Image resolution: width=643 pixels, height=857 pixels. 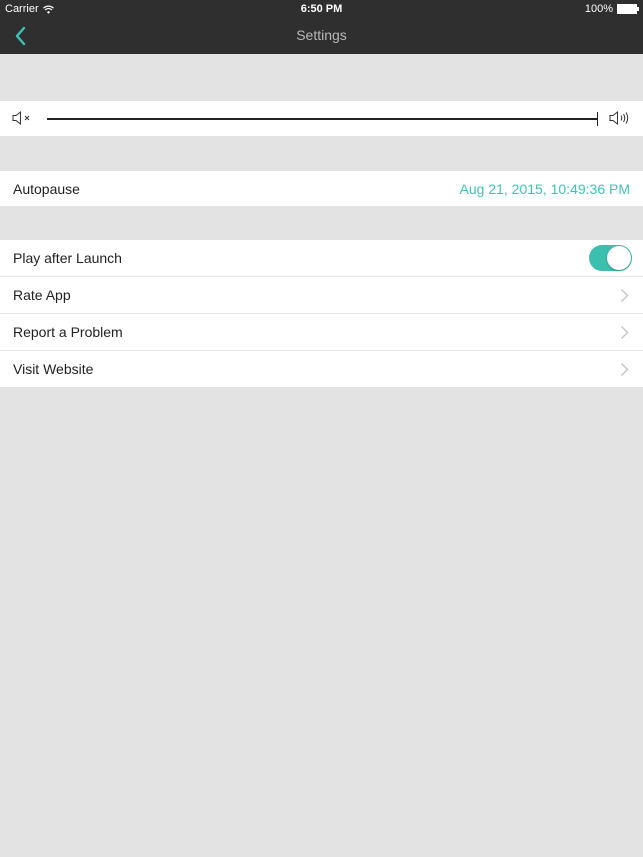 I want to click on battery-group: 100%, so click(x=611, y=9).